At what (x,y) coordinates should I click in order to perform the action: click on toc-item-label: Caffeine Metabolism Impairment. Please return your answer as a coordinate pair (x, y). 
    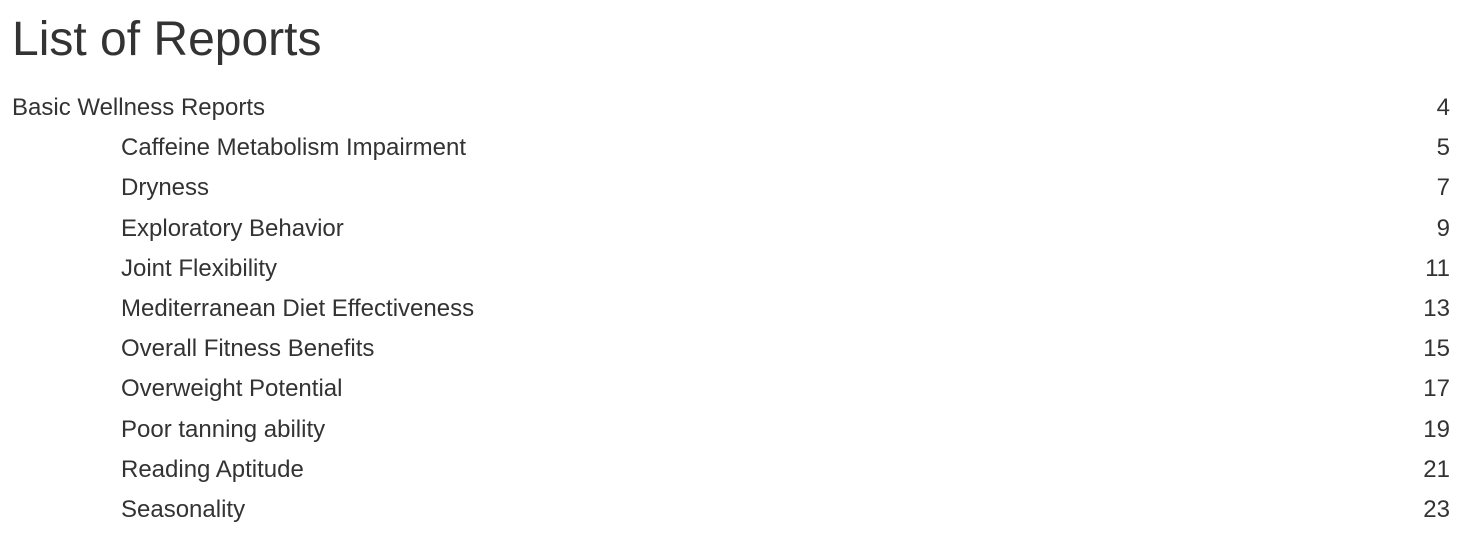
    Looking at the image, I should click on (294, 148).